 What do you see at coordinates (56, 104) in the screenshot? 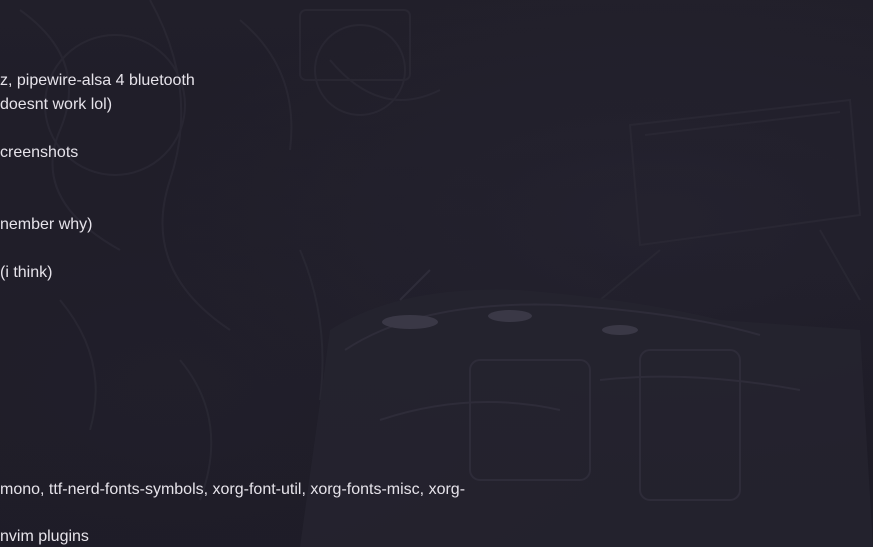
I see `terminal-text-line: doesnt work lol)` at bounding box center [56, 104].